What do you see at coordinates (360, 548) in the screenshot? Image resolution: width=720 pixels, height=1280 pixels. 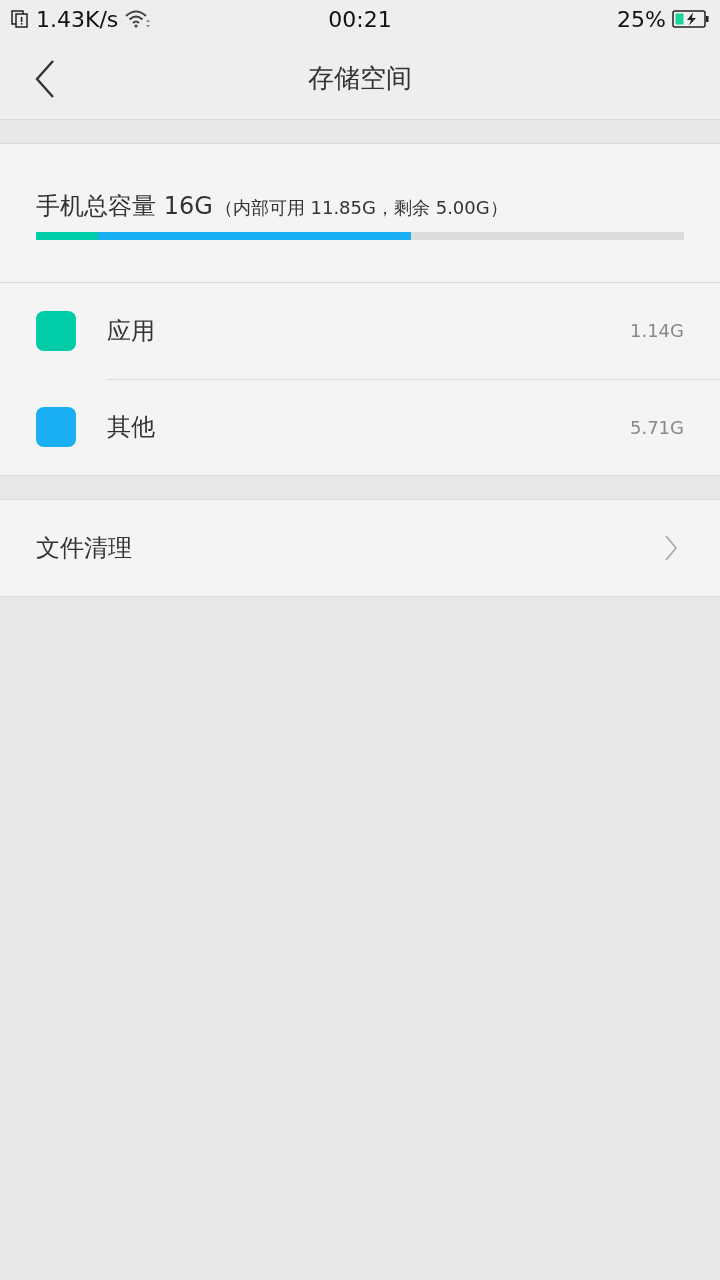 I see `file-cleanup-item: 文件清理` at bounding box center [360, 548].